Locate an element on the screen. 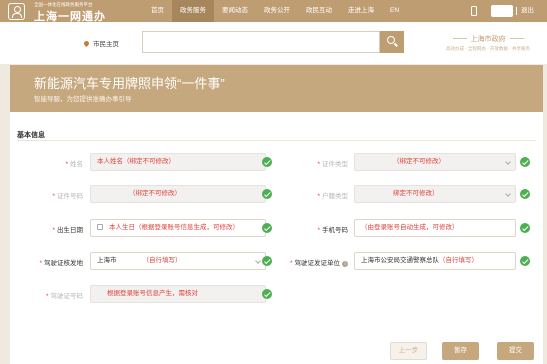 This screenshot has height=364, width=547. nav-item-english: EN is located at coordinates (394, 11).